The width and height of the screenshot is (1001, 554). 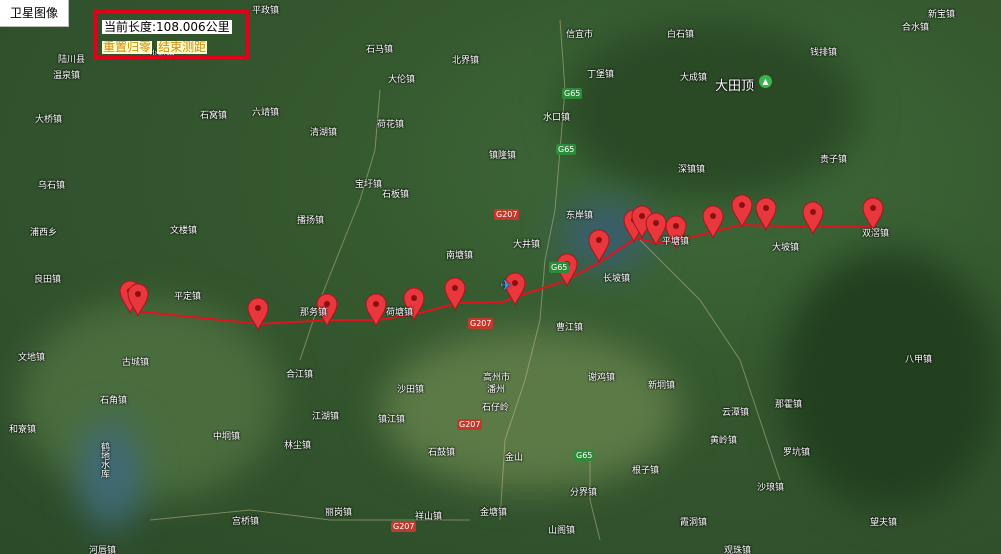 What do you see at coordinates (584, 493) in the screenshot?
I see `map-label: 分界镇` at bounding box center [584, 493].